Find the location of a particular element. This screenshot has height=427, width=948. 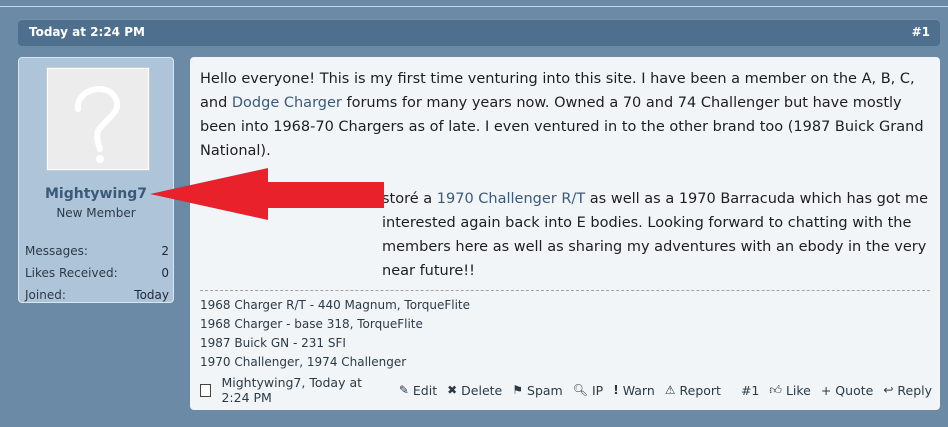

post-header: Today at 2:24 PM #1 is located at coordinates (479, 32).